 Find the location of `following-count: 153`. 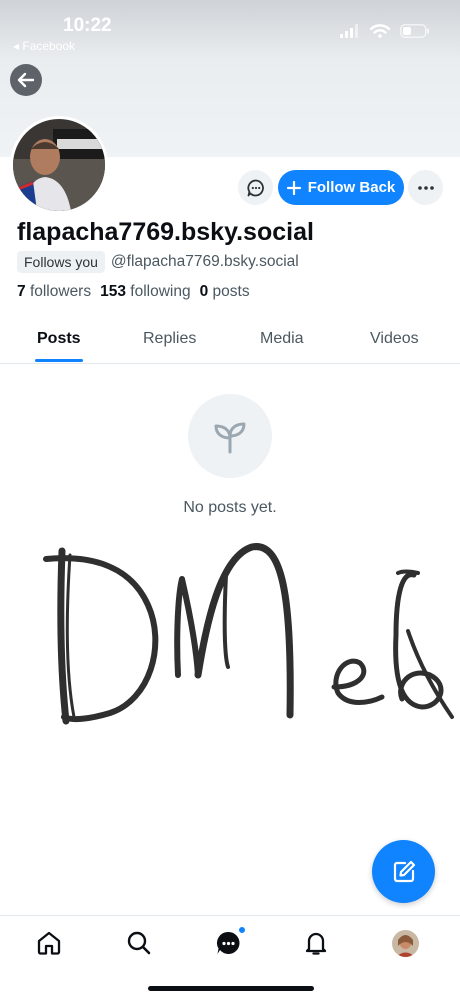

following-count: 153 is located at coordinates (113, 291).